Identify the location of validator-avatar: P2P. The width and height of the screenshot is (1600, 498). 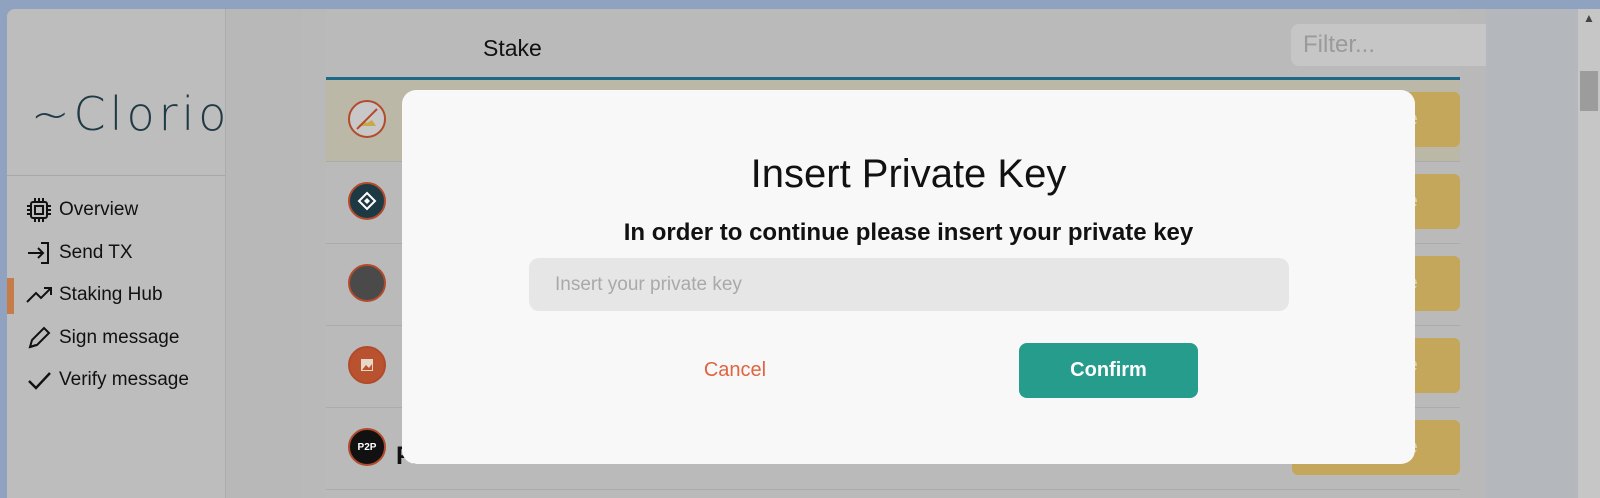
(367, 447).